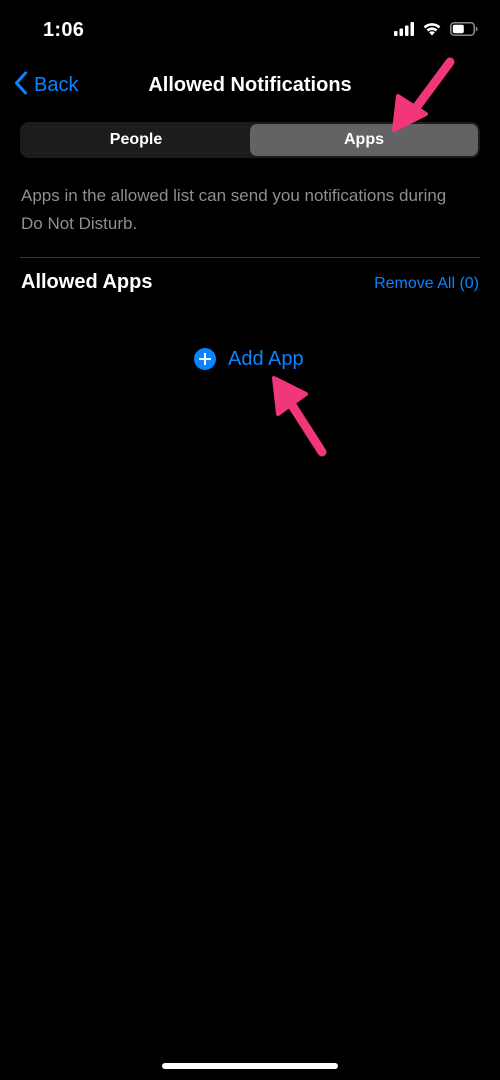 The height and width of the screenshot is (1080, 500). What do you see at coordinates (266, 358) in the screenshot?
I see `add-app-label: Add App` at bounding box center [266, 358].